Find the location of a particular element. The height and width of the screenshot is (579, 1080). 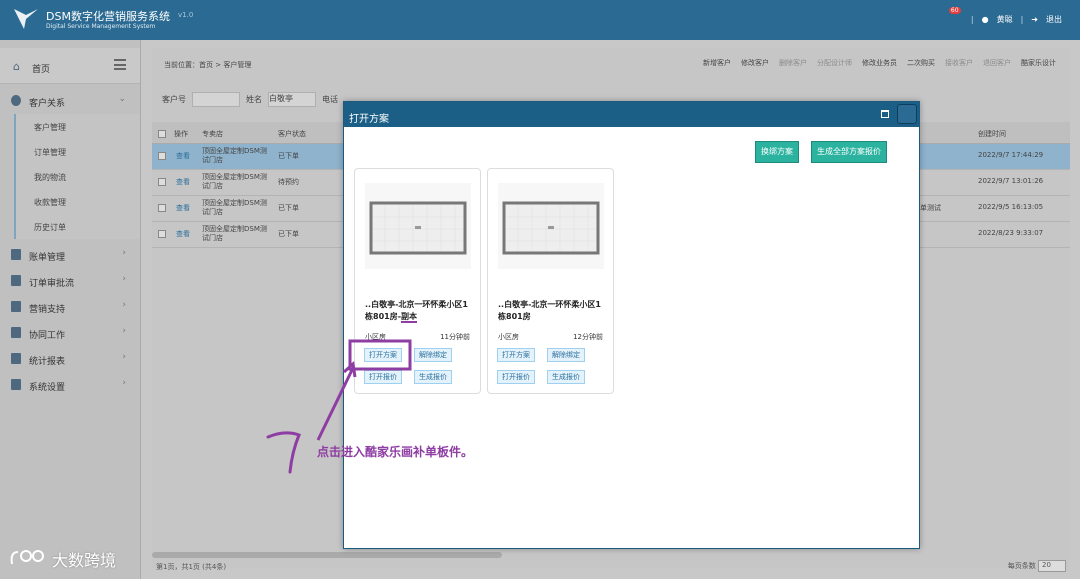

annotation-arrow is located at coordinates (335, 405).